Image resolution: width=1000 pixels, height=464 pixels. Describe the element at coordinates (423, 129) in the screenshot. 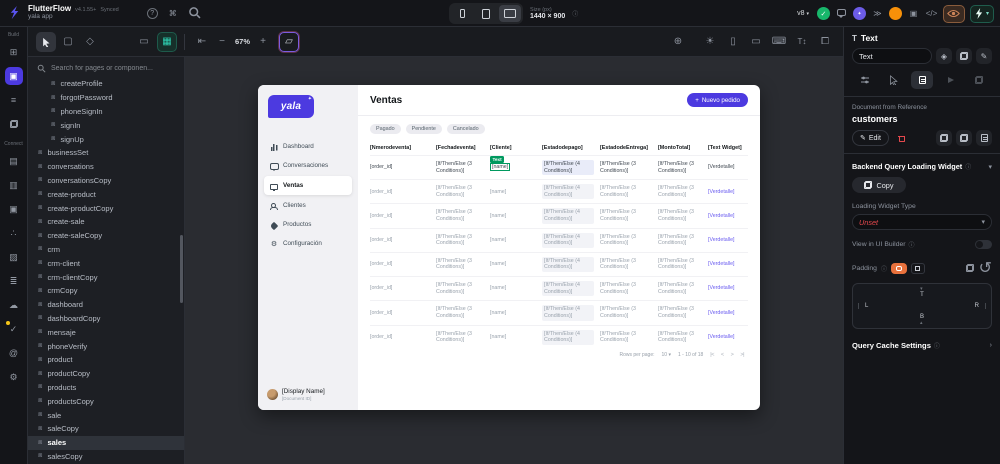

I see `filter-chip-pendiente: Pendiente` at that location.